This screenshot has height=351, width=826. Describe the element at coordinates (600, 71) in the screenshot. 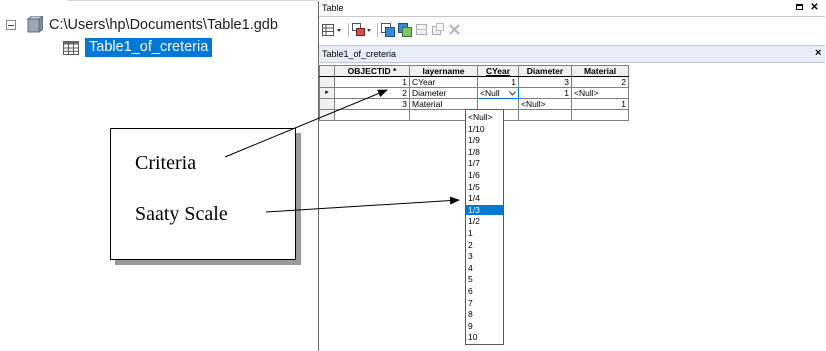

I see `column-header-material: Material` at that location.